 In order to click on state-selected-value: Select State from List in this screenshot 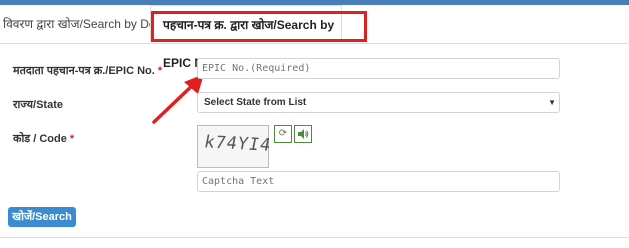, I will do `click(255, 102)`.